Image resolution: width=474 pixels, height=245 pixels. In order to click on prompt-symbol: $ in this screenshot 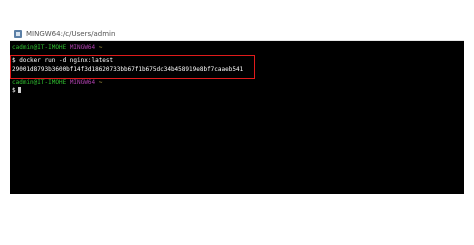, I will do `click(14, 90)`.